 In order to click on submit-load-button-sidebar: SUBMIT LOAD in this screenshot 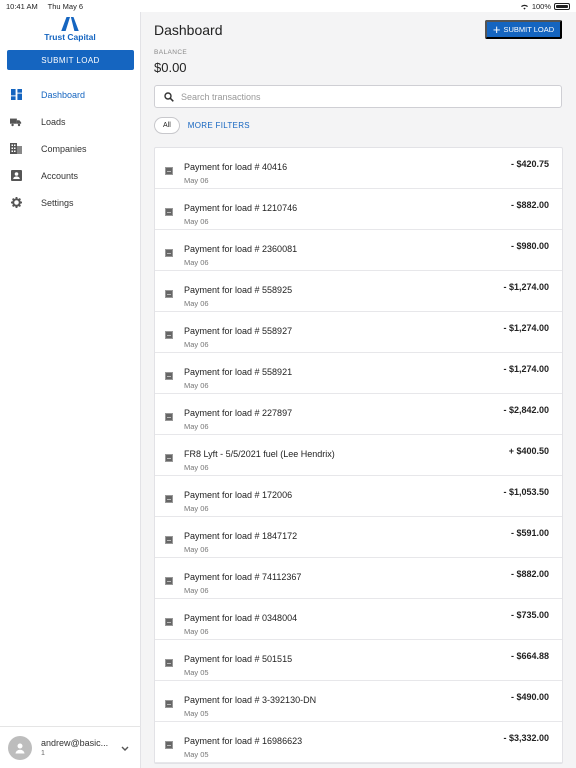, I will do `click(70, 60)`.